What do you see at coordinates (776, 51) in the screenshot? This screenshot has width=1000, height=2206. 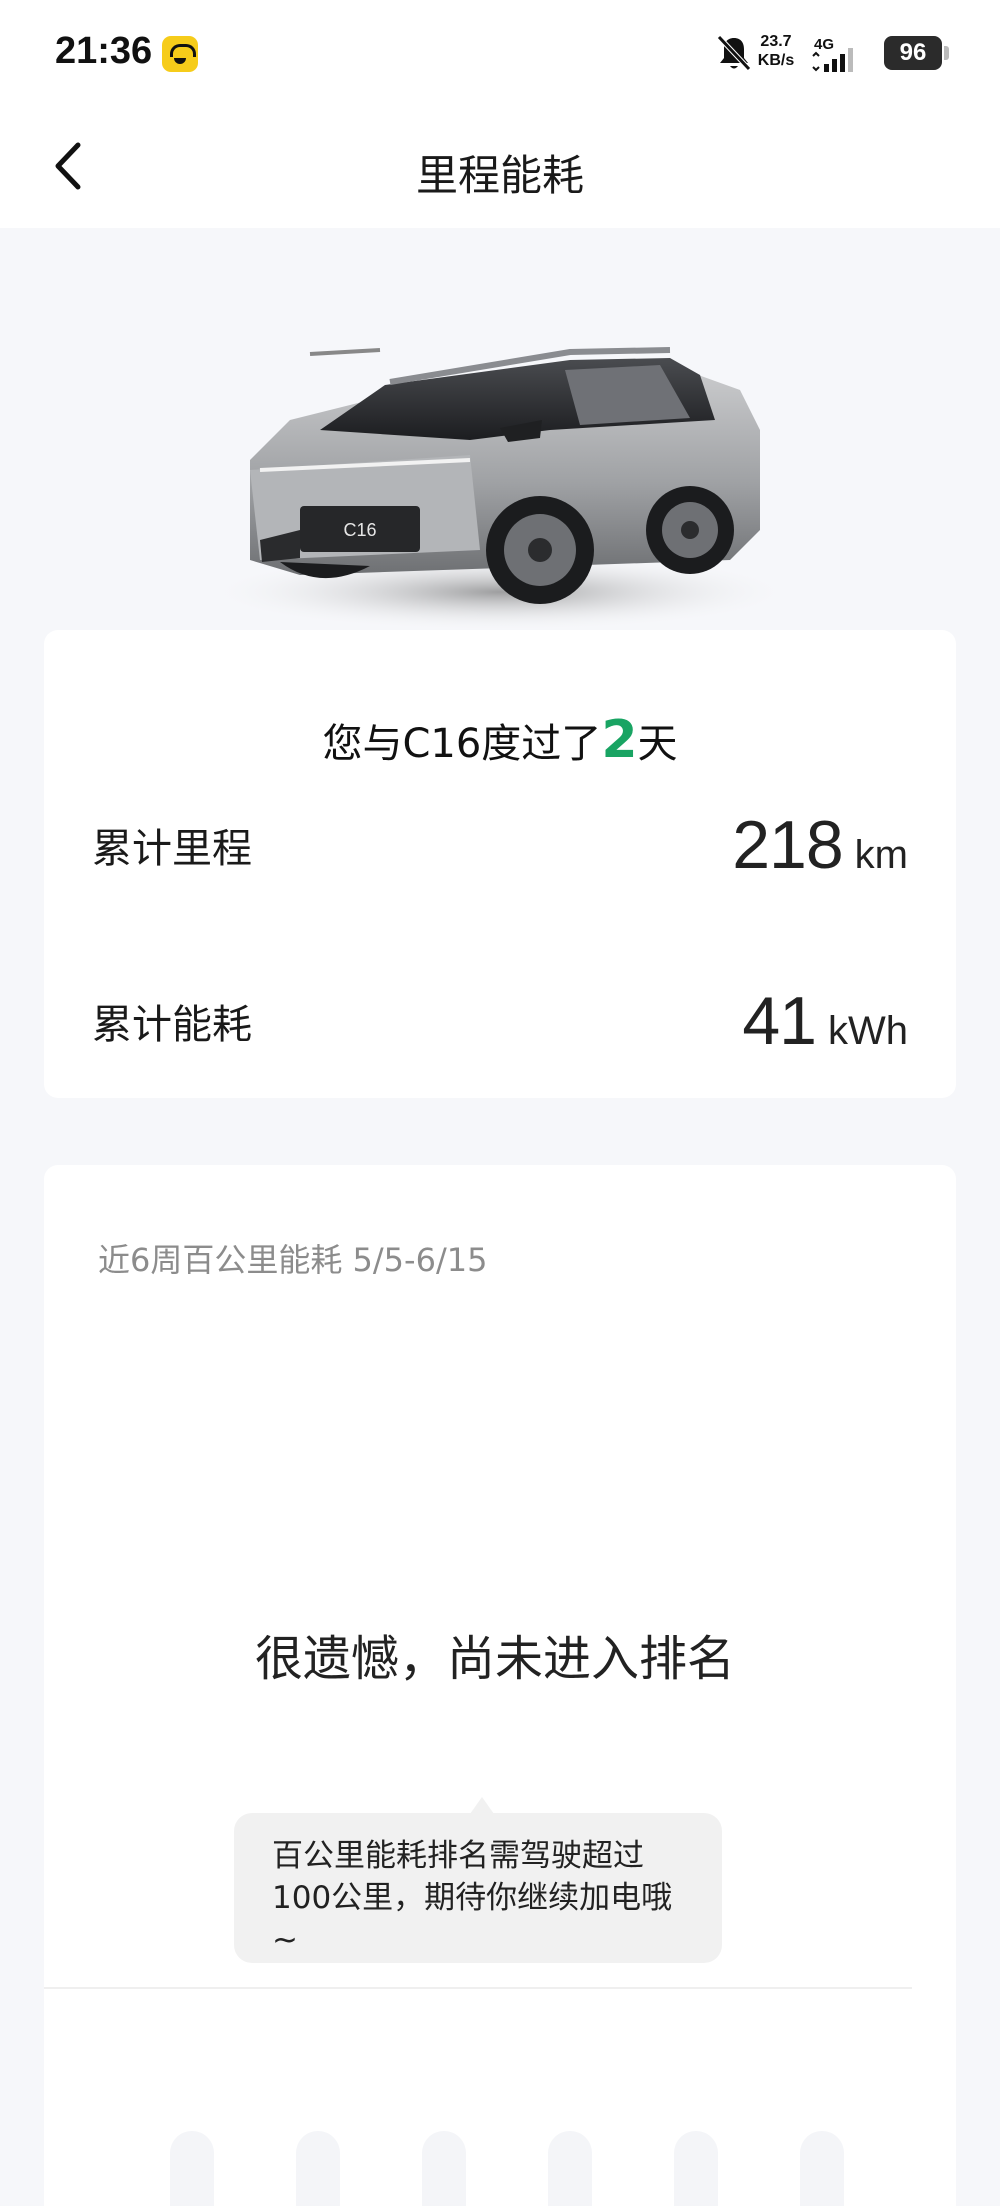 I see `net-speed: 23.7 KB/s` at bounding box center [776, 51].